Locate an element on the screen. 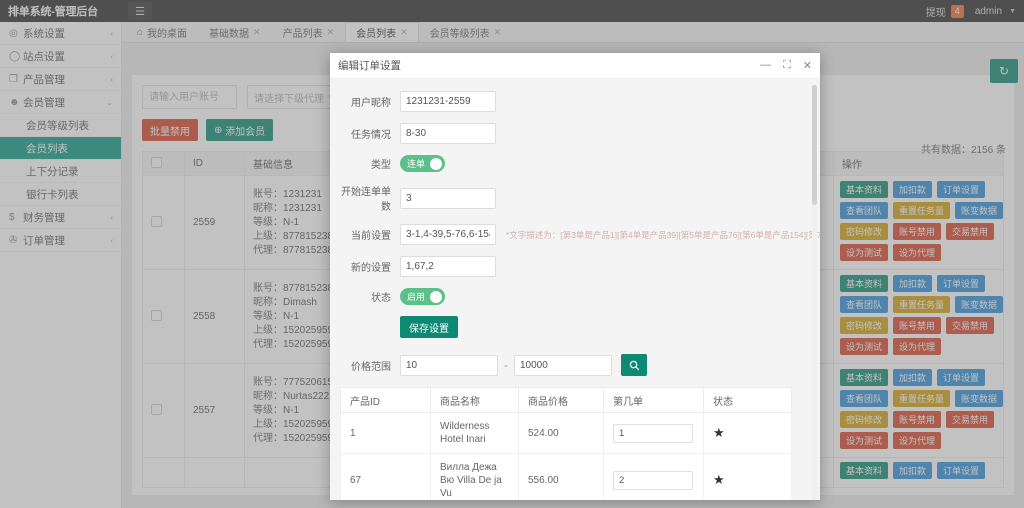 Image resolution: width=1024 pixels, height=508 pixels. field-new-row: 新的设置 is located at coordinates (575, 266).